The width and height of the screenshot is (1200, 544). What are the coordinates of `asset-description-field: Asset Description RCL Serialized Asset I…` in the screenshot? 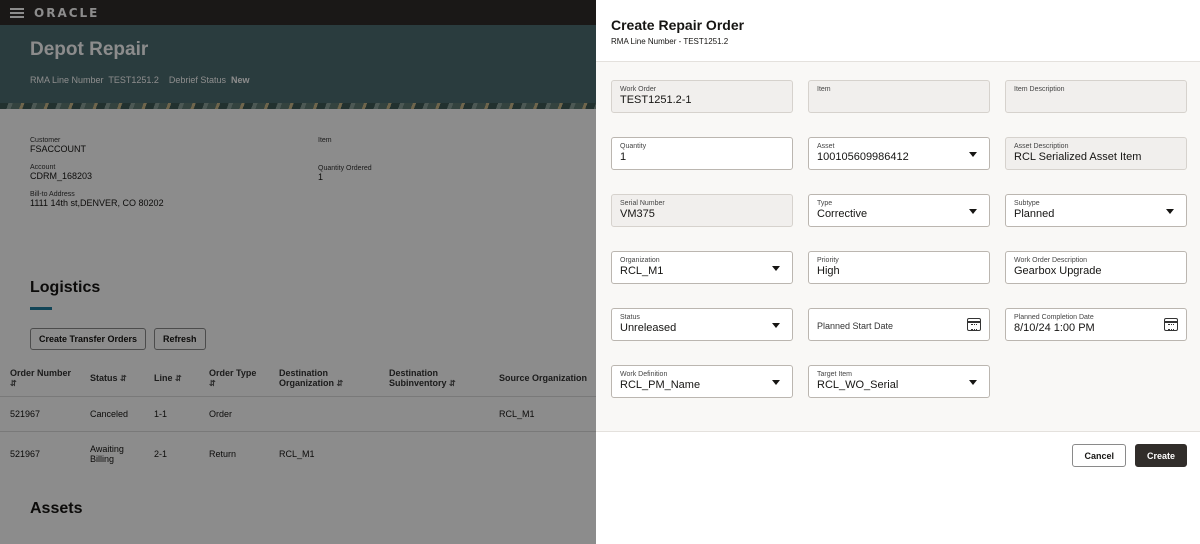 It's located at (1096, 153).